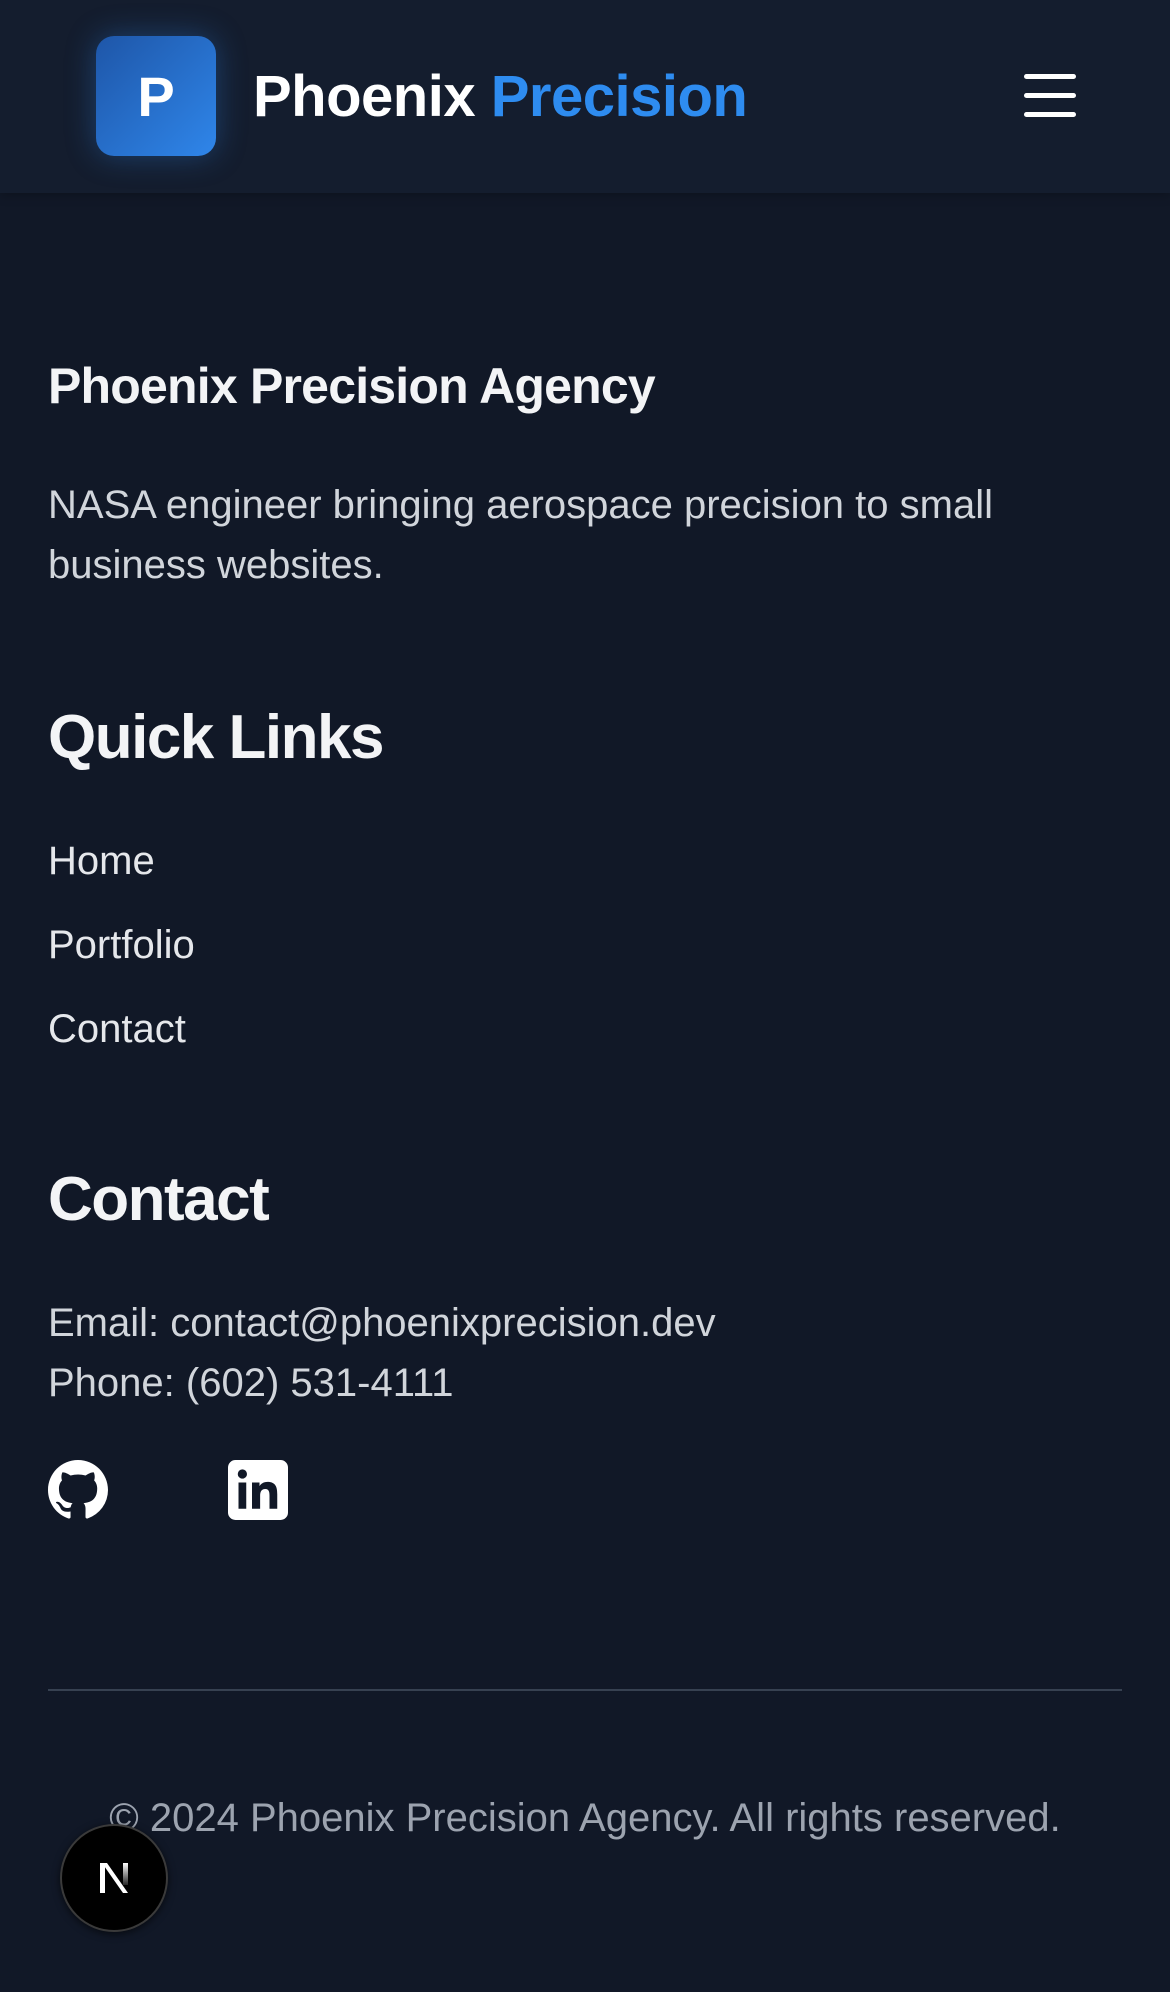  What do you see at coordinates (216, 737) in the screenshot?
I see `quick-links-heading: Quick Links` at bounding box center [216, 737].